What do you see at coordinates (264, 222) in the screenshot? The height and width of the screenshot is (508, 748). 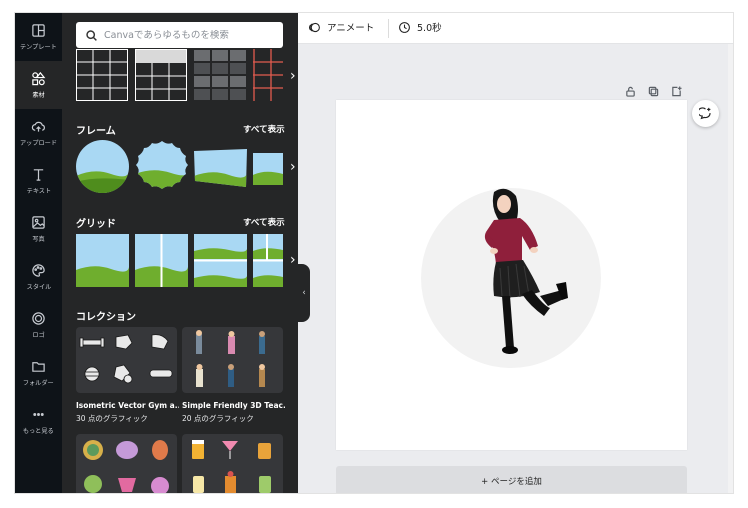 I see `see-all-grids-link: すべて表示` at bounding box center [264, 222].